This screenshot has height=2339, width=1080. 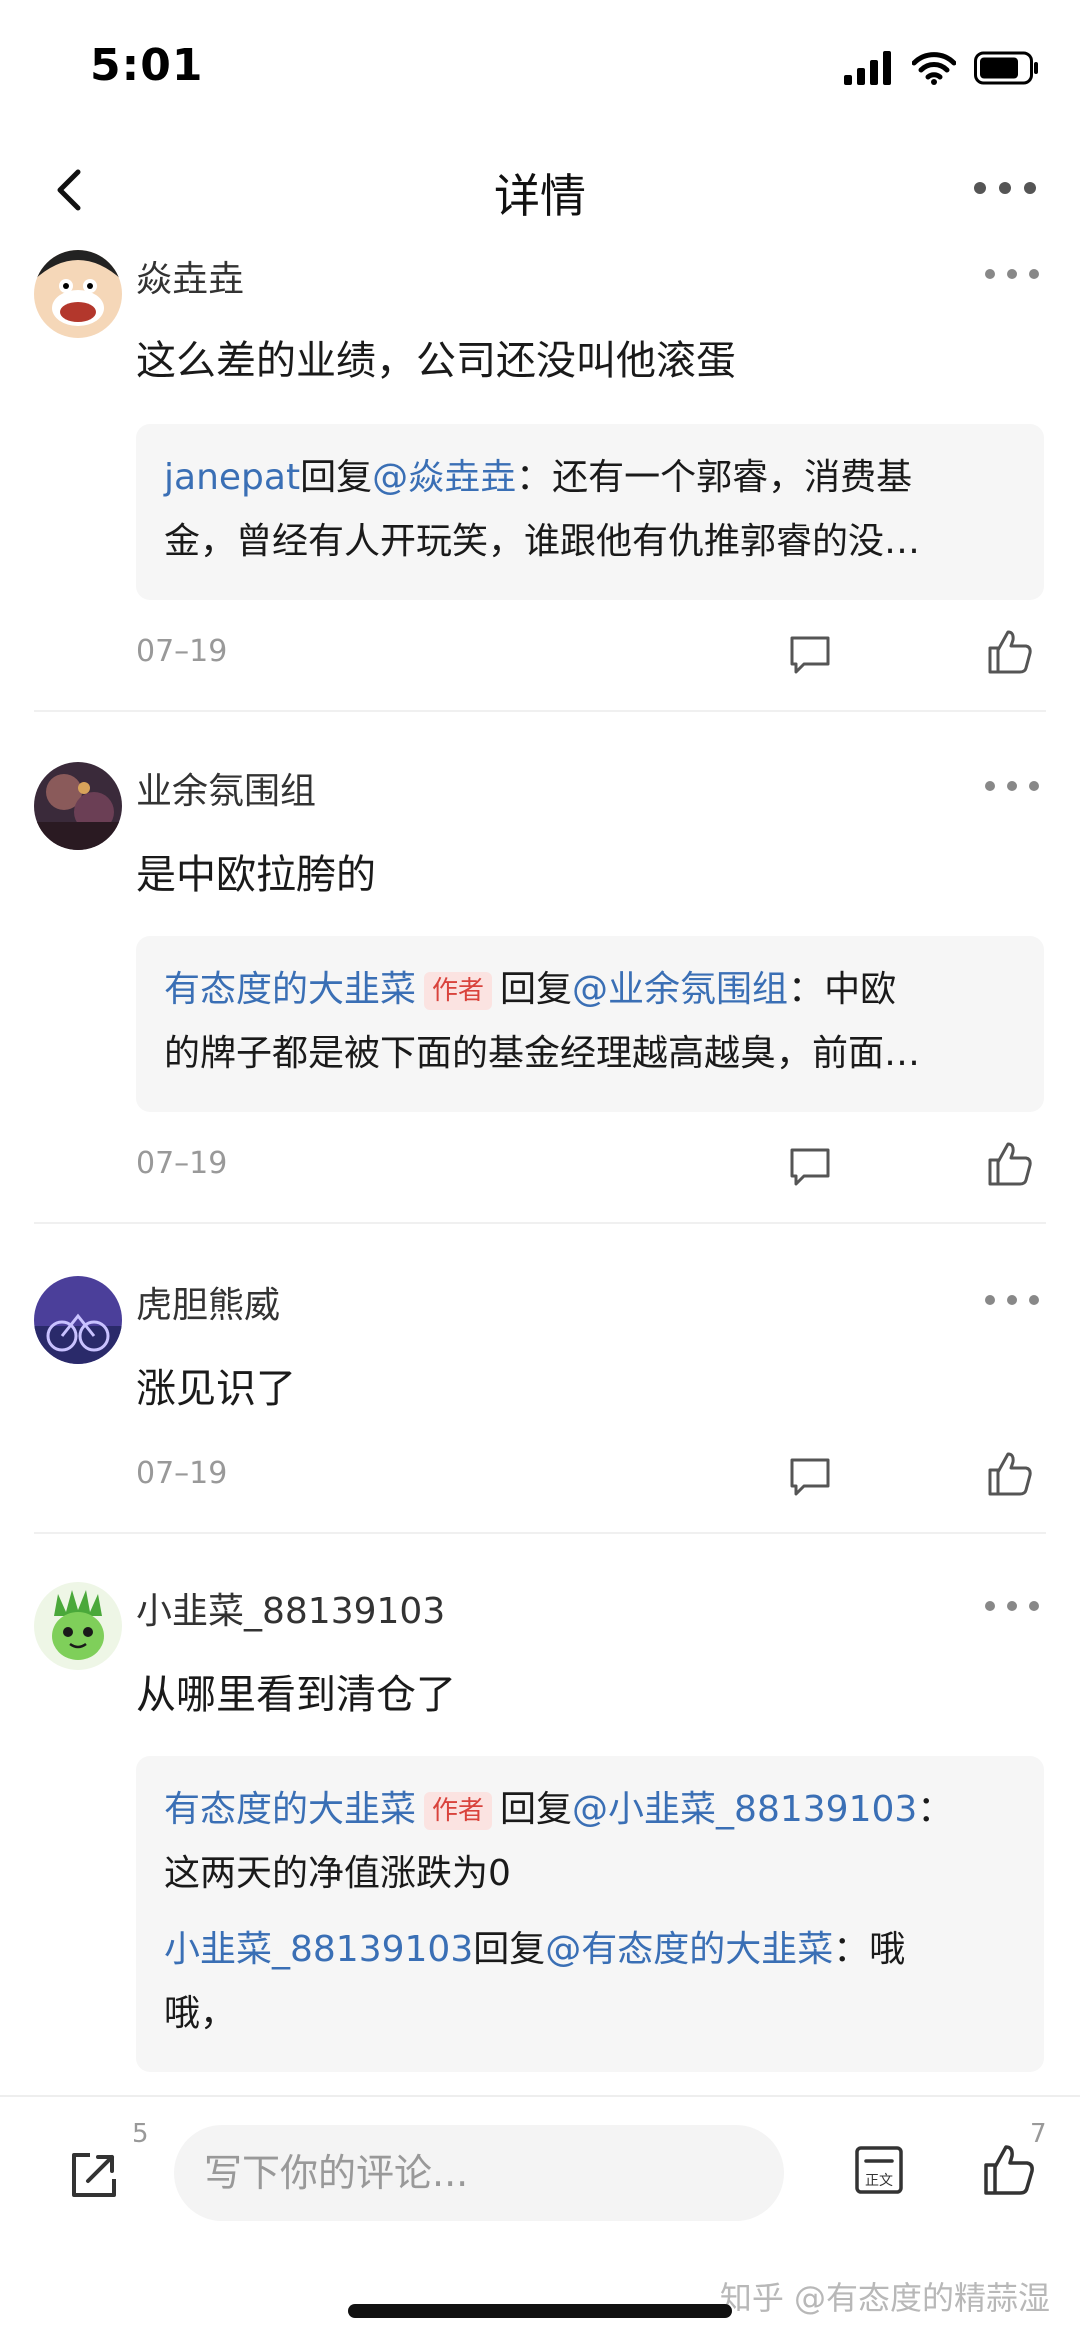 I want to click on reply-target: @小韭菜_88139103, so click(x=744, y=1809).